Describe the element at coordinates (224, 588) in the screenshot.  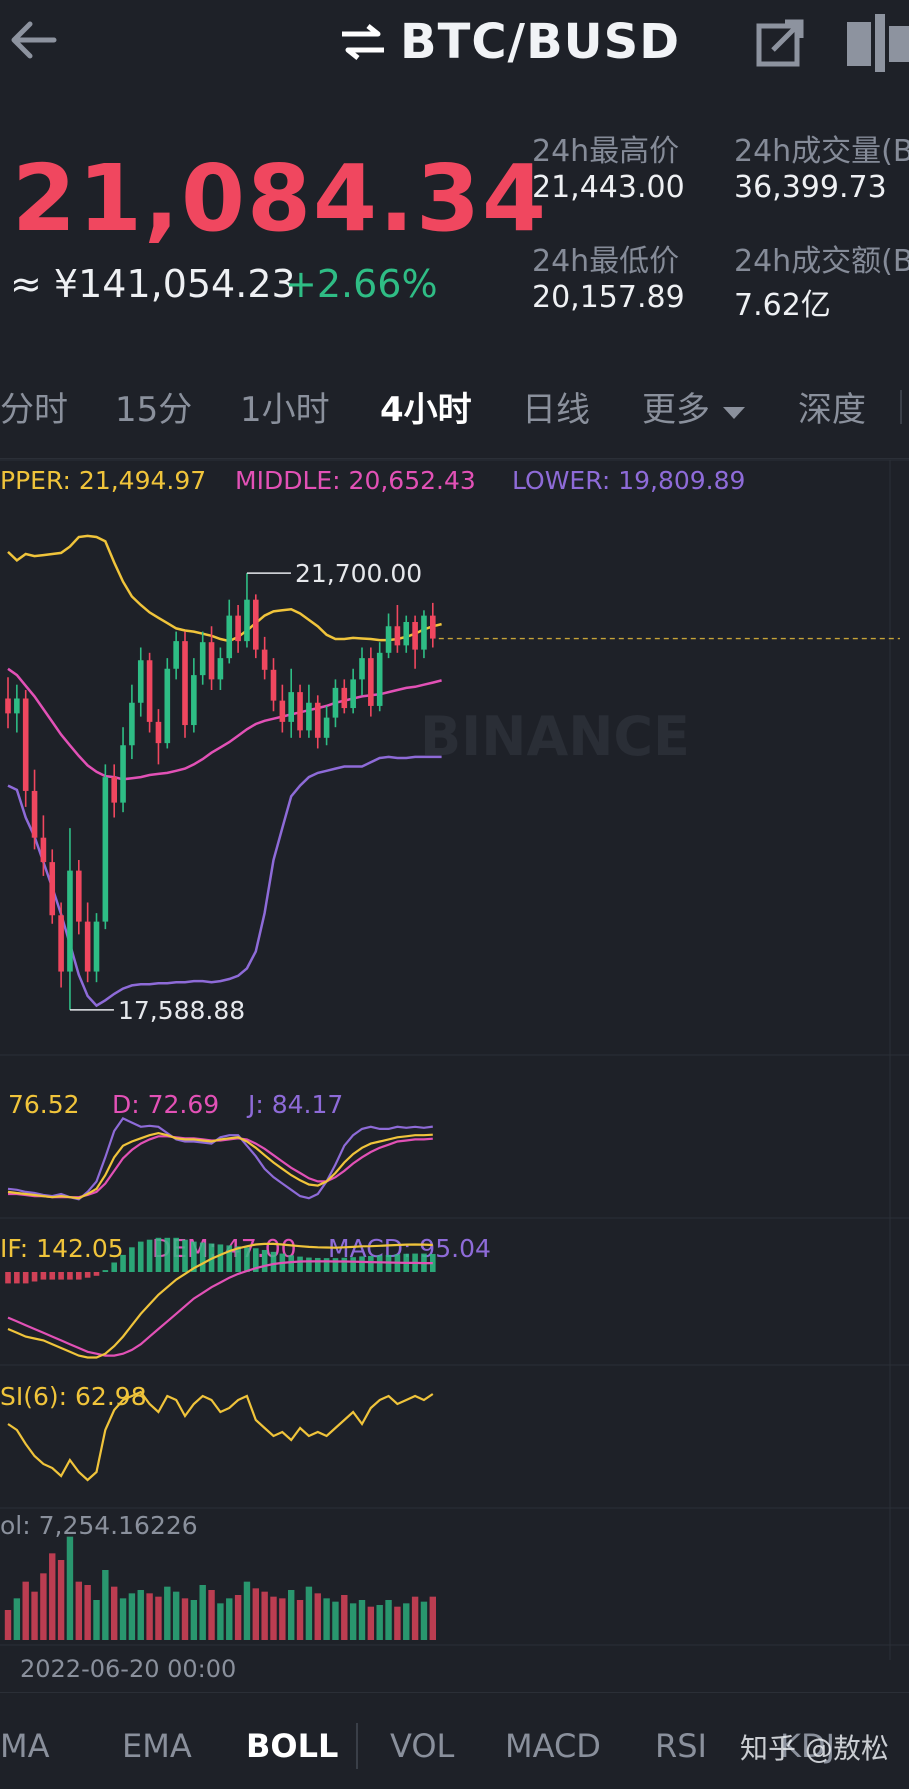
I see `boll-upper-line` at that location.